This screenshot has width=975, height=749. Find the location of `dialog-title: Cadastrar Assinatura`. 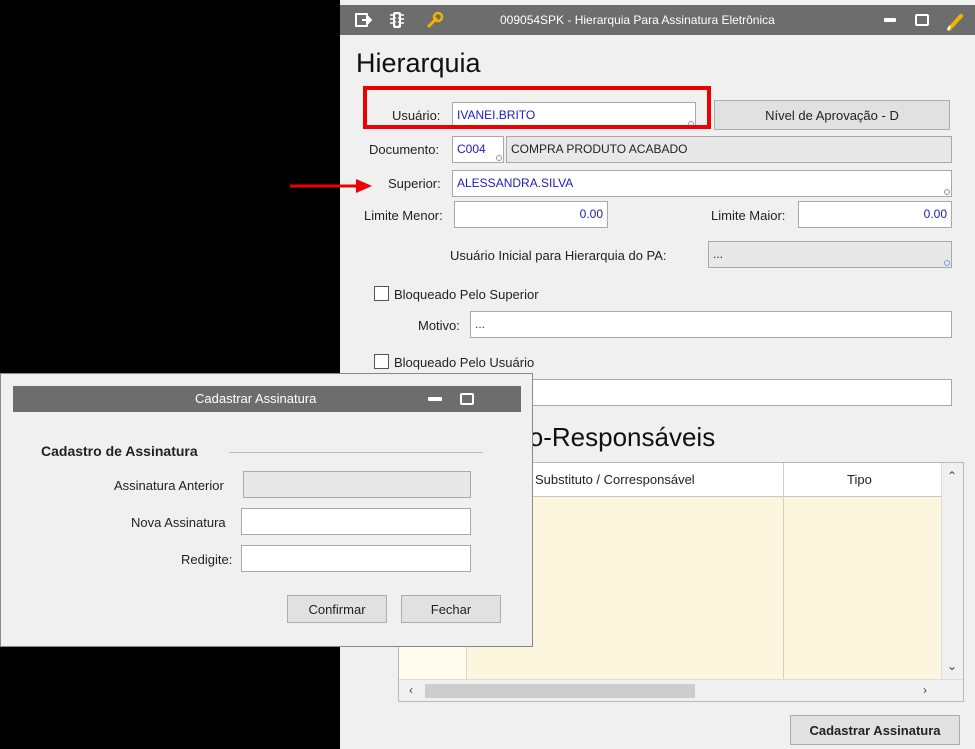

dialog-title: Cadastrar Assinatura is located at coordinates (256, 398).